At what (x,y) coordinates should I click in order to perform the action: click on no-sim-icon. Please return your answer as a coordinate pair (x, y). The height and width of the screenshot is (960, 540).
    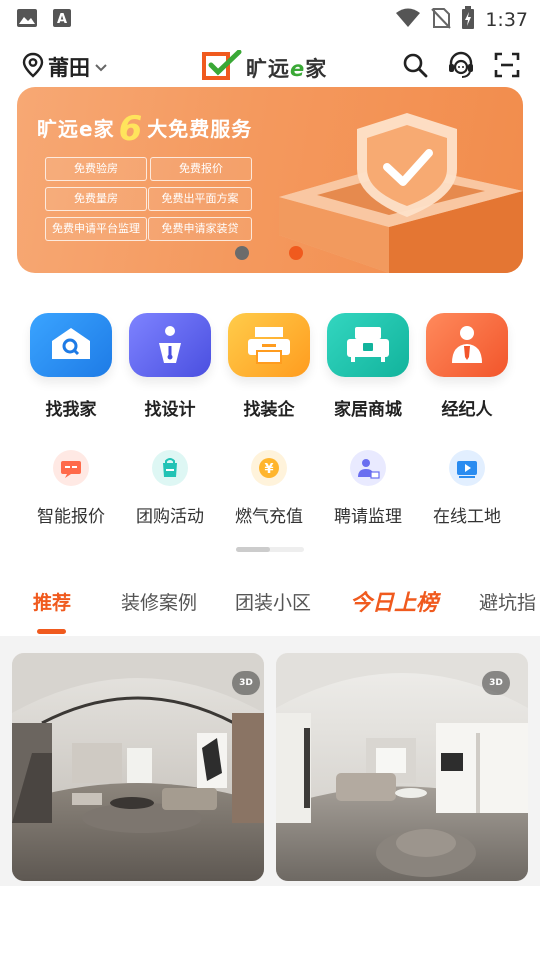
    Looking at the image, I should click on (441, 20).